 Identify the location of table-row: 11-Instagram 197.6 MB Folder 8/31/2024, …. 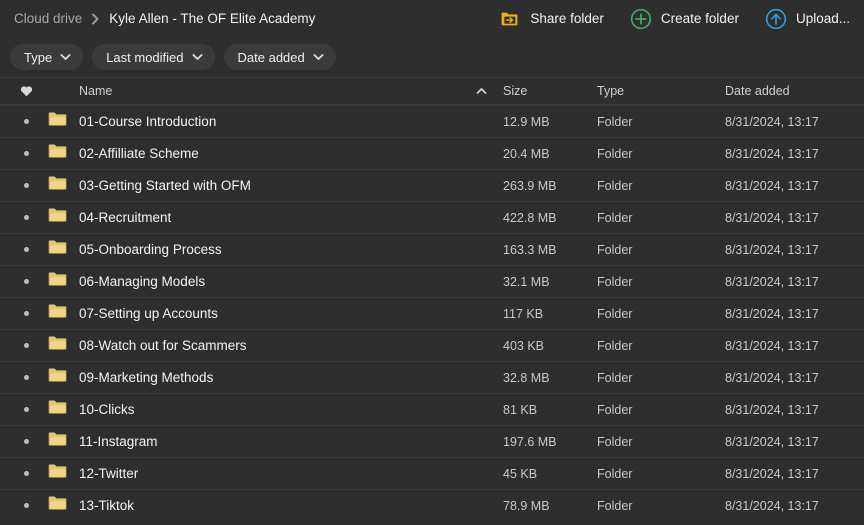
(432, 441).